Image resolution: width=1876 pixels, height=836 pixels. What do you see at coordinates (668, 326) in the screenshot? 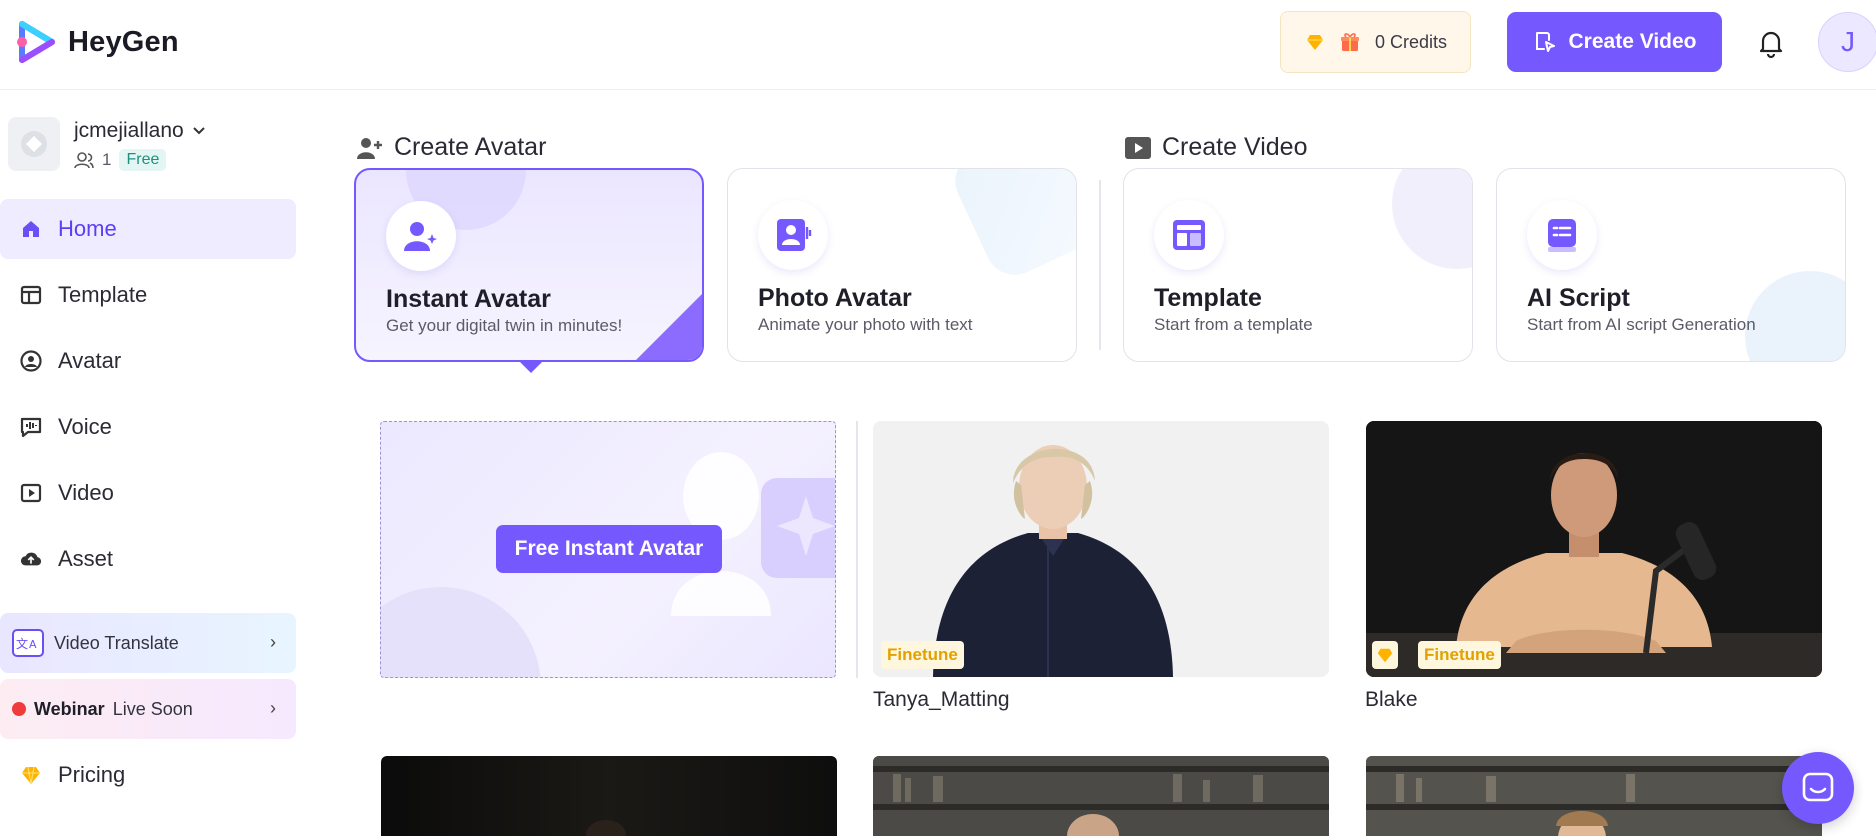
I see `decor-corner` at bounding box center [668, 326].